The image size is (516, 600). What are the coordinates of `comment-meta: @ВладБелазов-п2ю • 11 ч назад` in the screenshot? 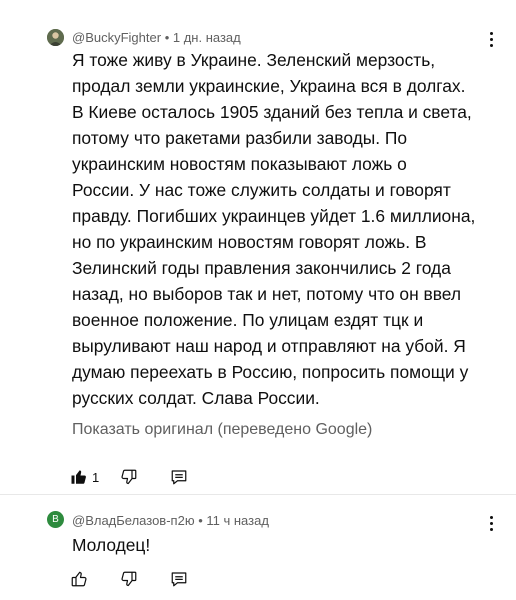 It's located at (170, 521).